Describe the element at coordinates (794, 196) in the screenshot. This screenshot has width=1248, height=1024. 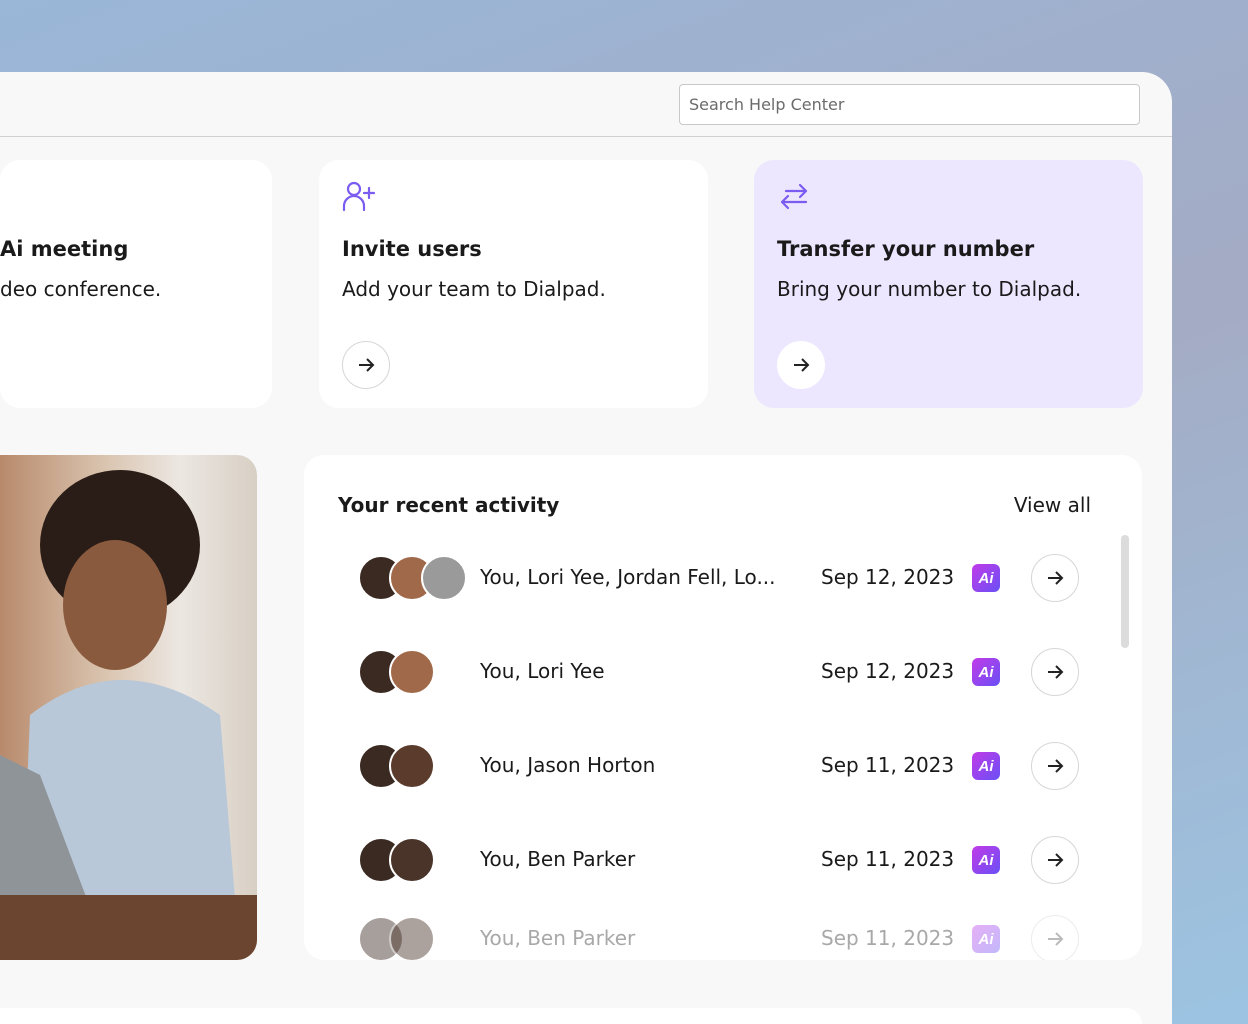
I see `transfer-arrows-icon` at that location.